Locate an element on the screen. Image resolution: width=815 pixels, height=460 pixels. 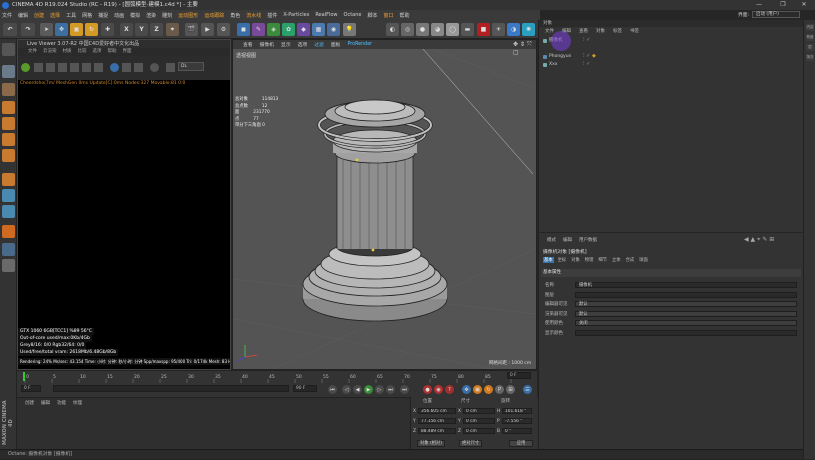
menu-item: 文件 is located at coordinates (7, 15).